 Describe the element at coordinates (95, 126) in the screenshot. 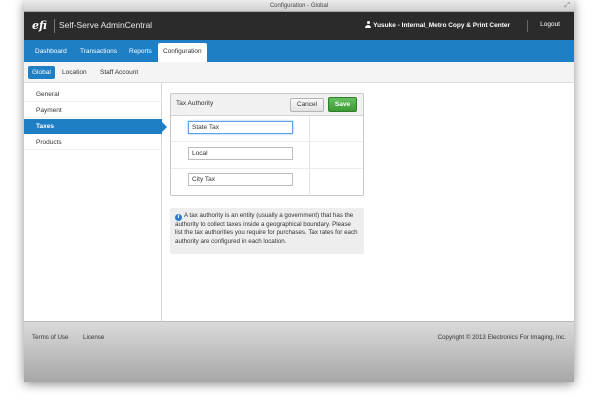

I see `sidebar-item-taxes: Taxes` at that location.